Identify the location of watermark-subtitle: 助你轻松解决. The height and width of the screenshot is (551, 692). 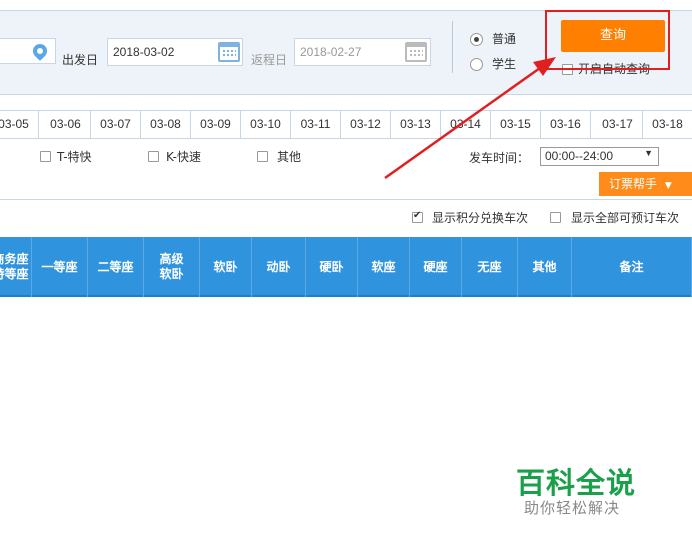
(572, 508).